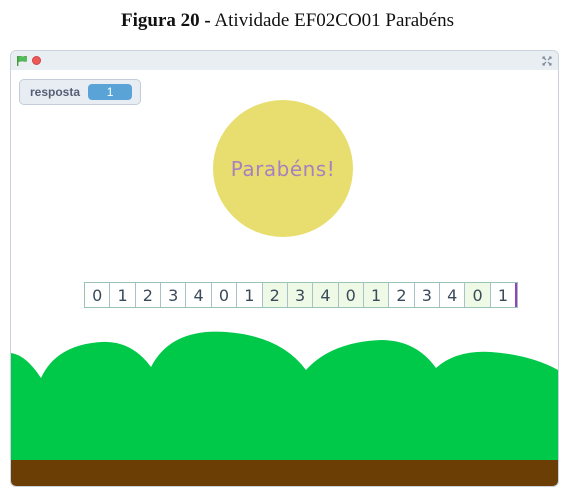 The height and width of the screenshot is (491, 575). Describe the element at coordinates (110, 92) in the screenshot. I see `variable-value: 1` at that location.